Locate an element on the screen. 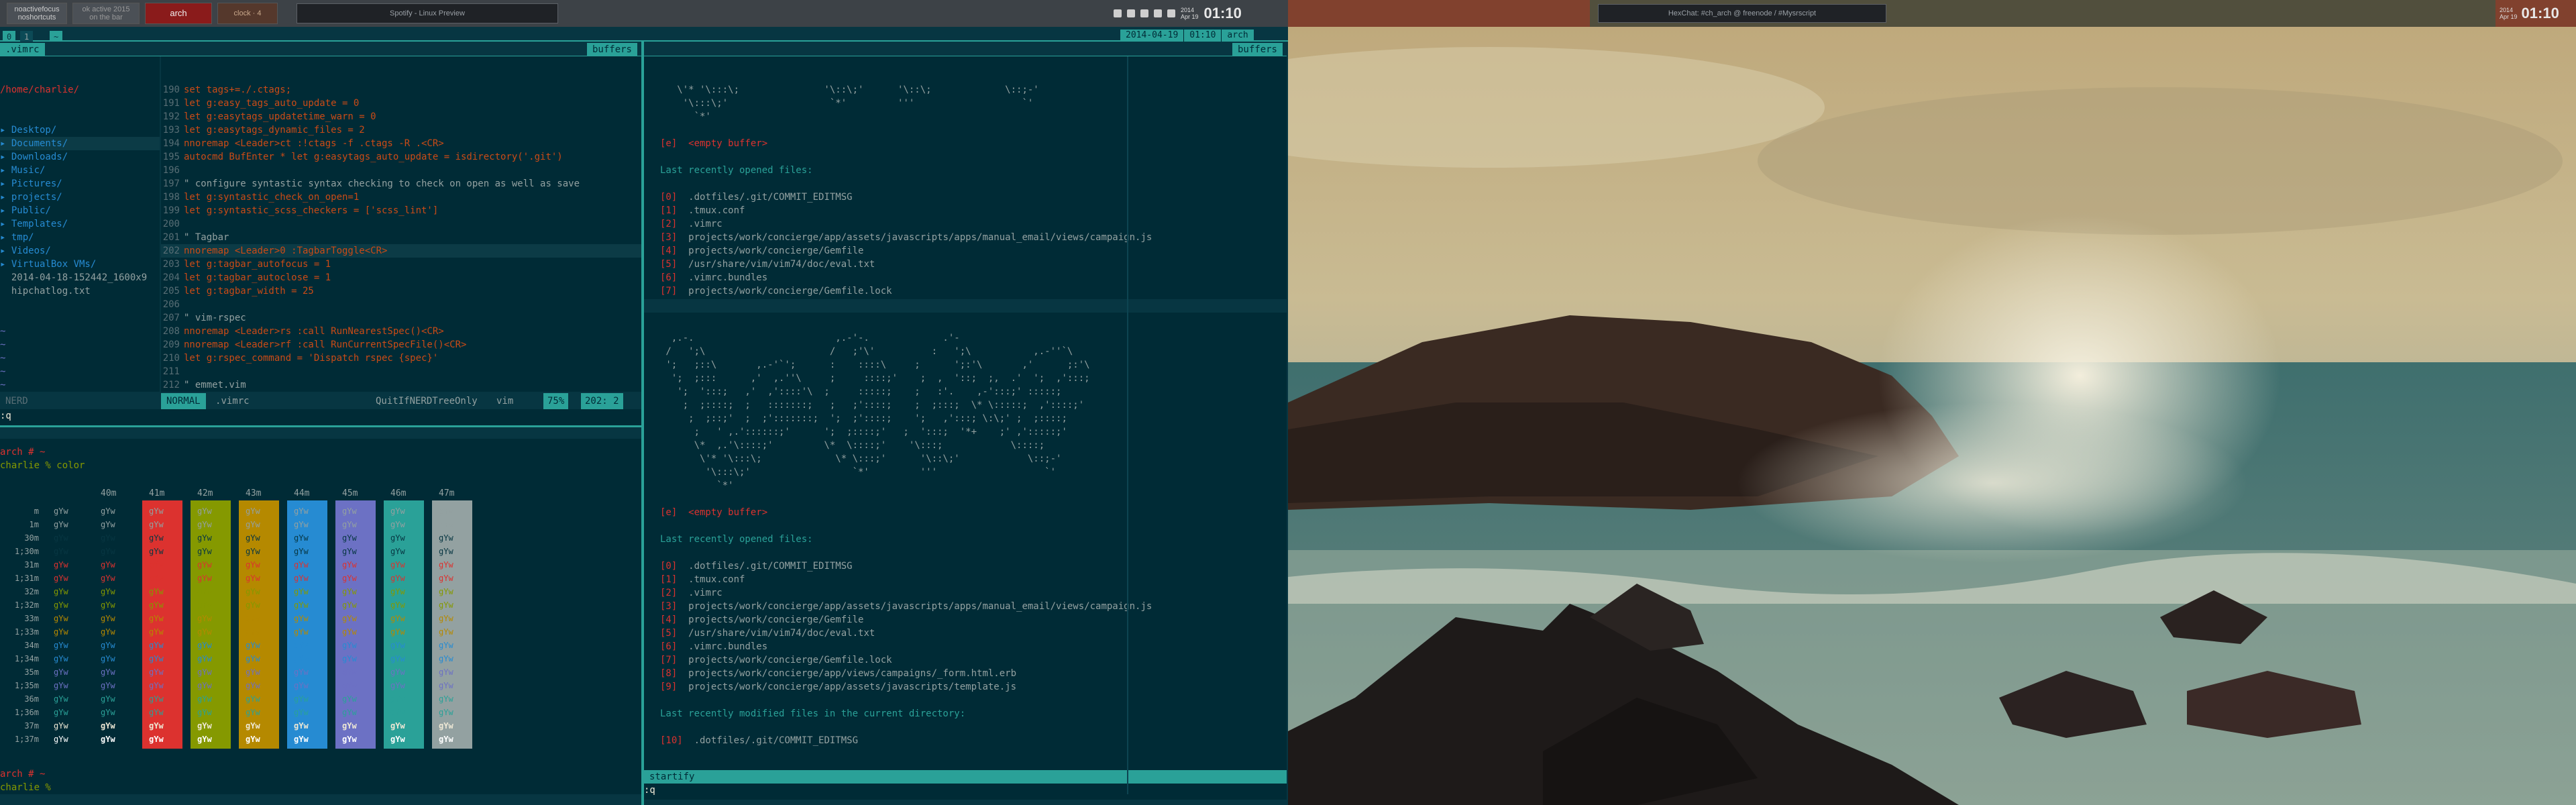 This screenshot has width=2576, height=805. code-line: 211 is located at coordinates (401, 371).